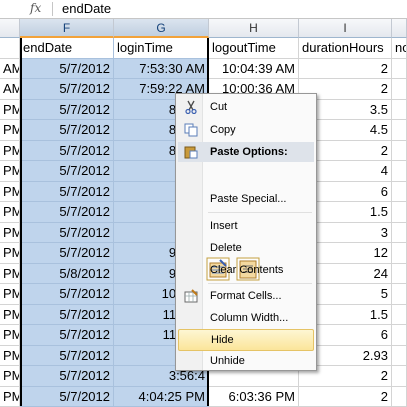 The height and width of the screenshot is (407, 407). I want to click on table-cell: 4:04:25 PM, so click(161, 397).